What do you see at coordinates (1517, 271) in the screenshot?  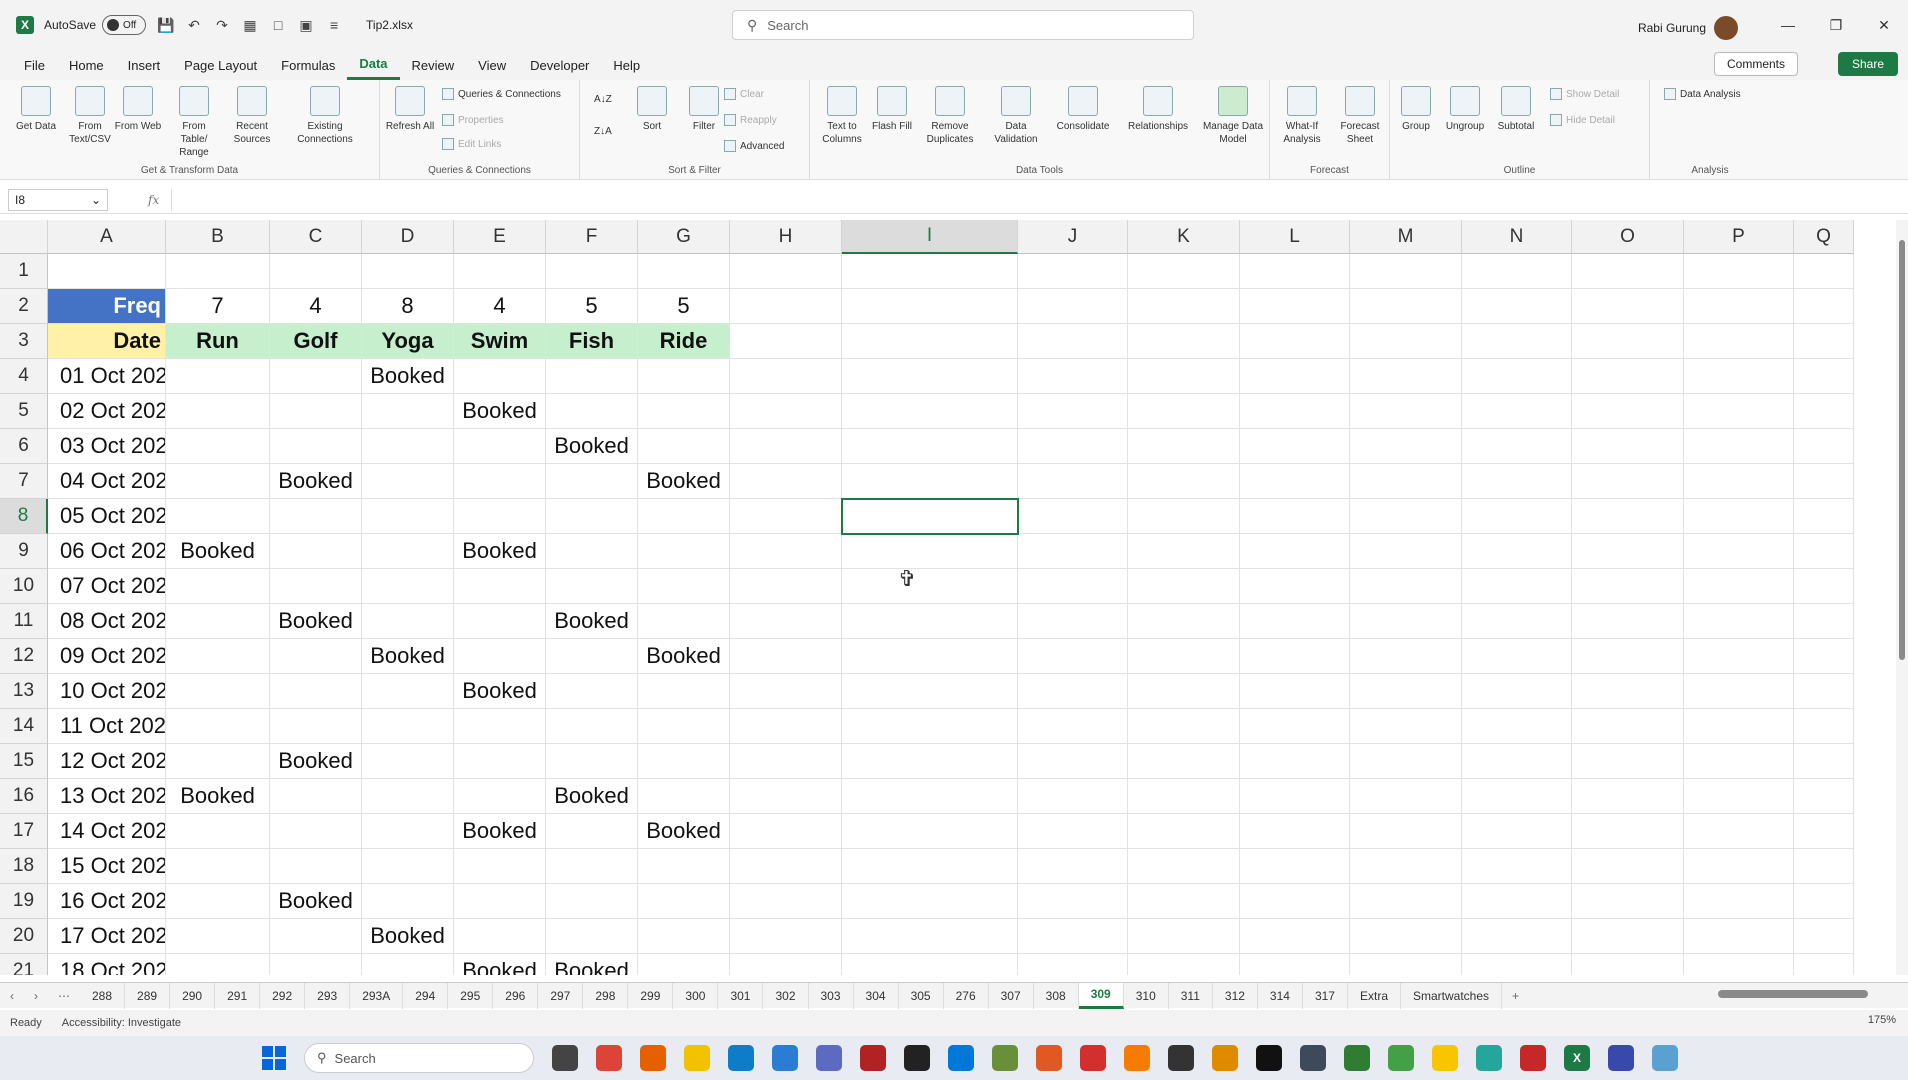 I see `cell-n1` at bounding box center [1517, 271].